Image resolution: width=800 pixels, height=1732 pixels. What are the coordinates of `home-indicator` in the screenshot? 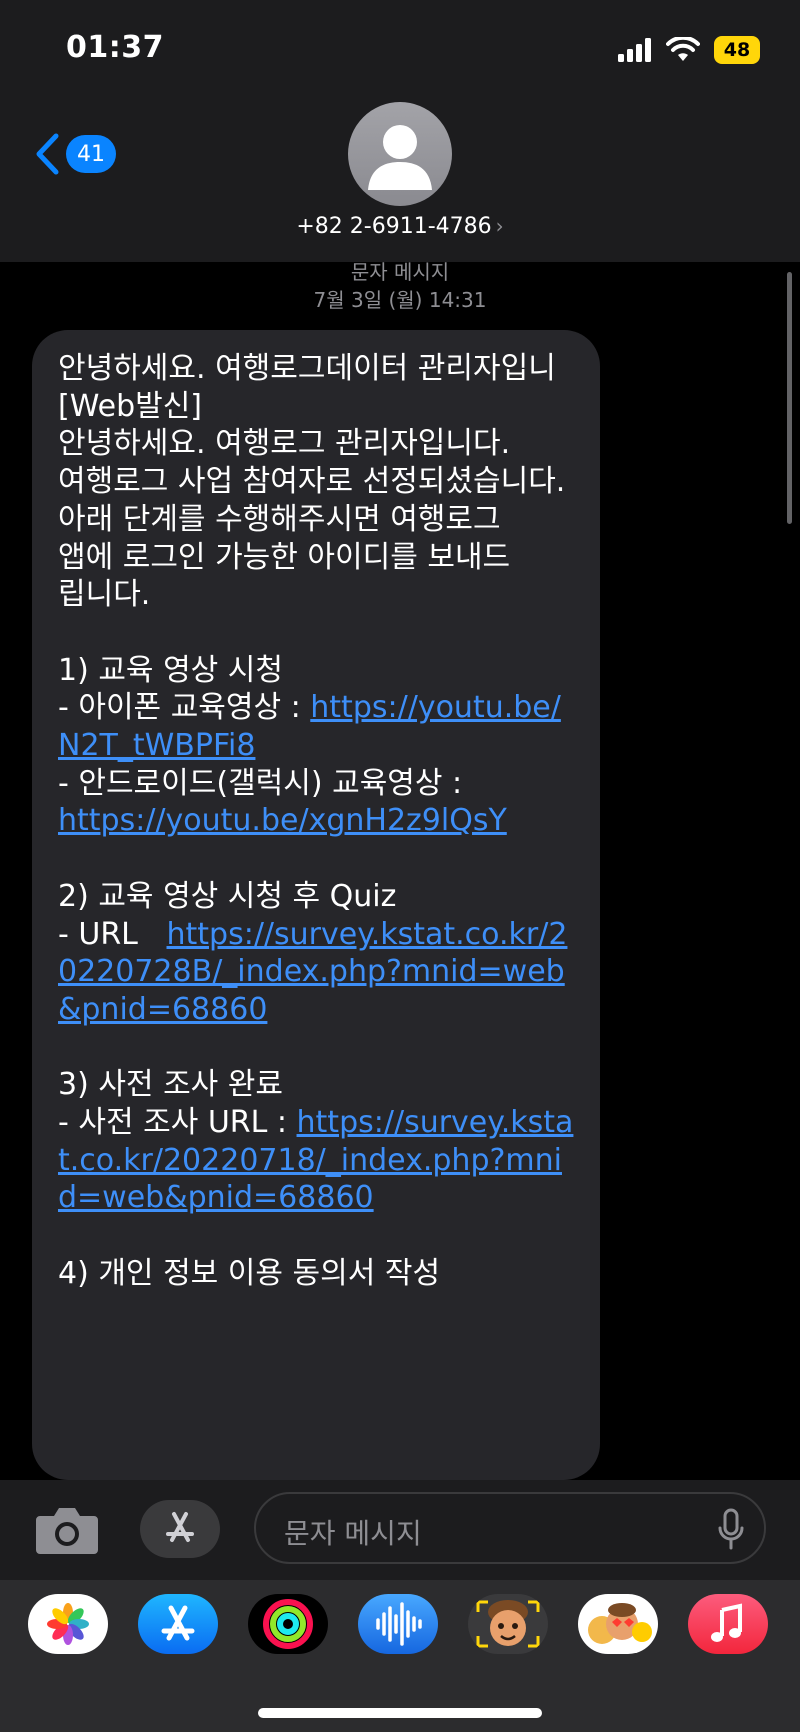 It's located at (400, 1713).